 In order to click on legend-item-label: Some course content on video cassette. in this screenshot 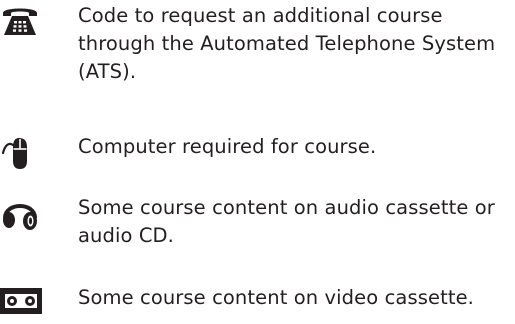, I will do `click(276, 297)`.